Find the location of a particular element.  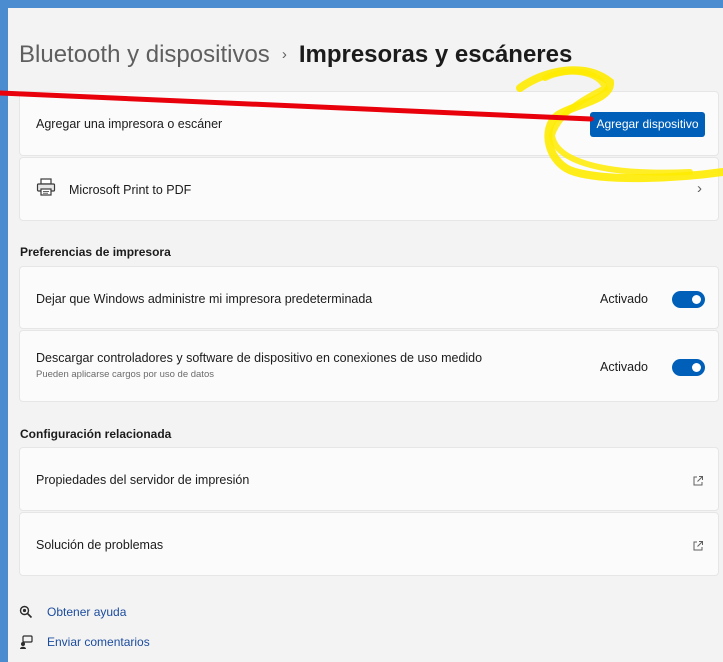

printer-name: Microsoft Print to PDF is located at coordinates (130, 190).